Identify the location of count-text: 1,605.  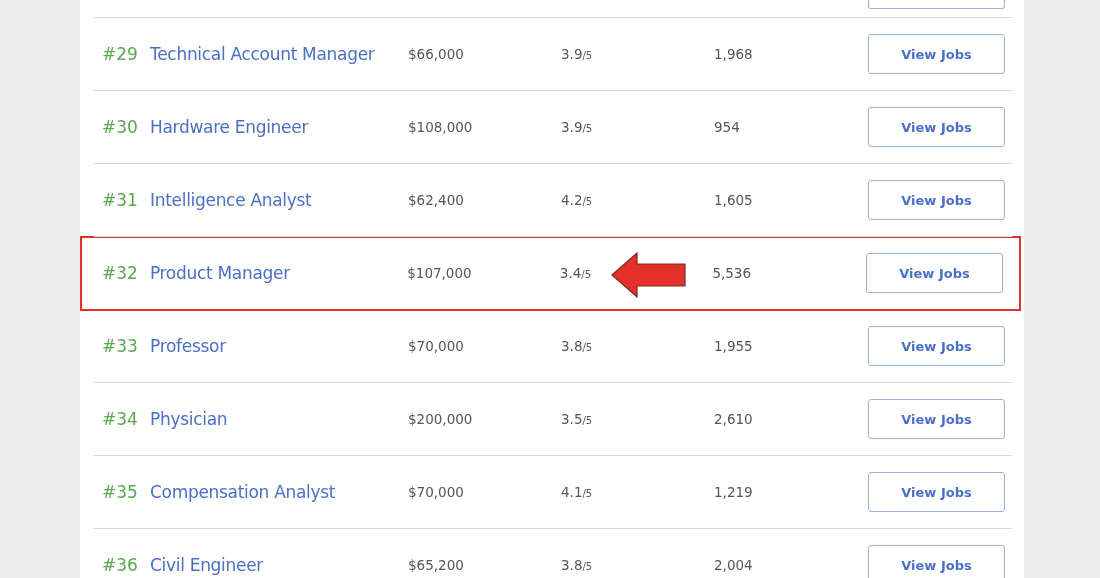
(734, 200).